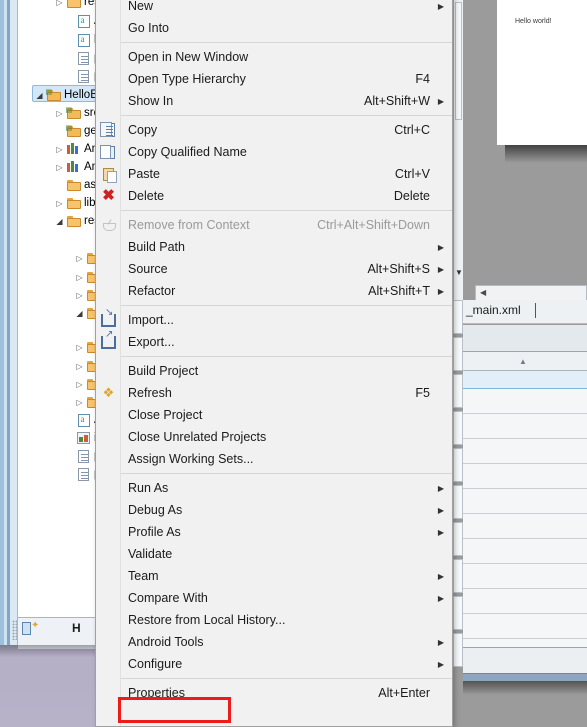 The width and height of the screenshot is (587, 727). I want to click on tree-item-folder-19: ▷, so click(59, 384).